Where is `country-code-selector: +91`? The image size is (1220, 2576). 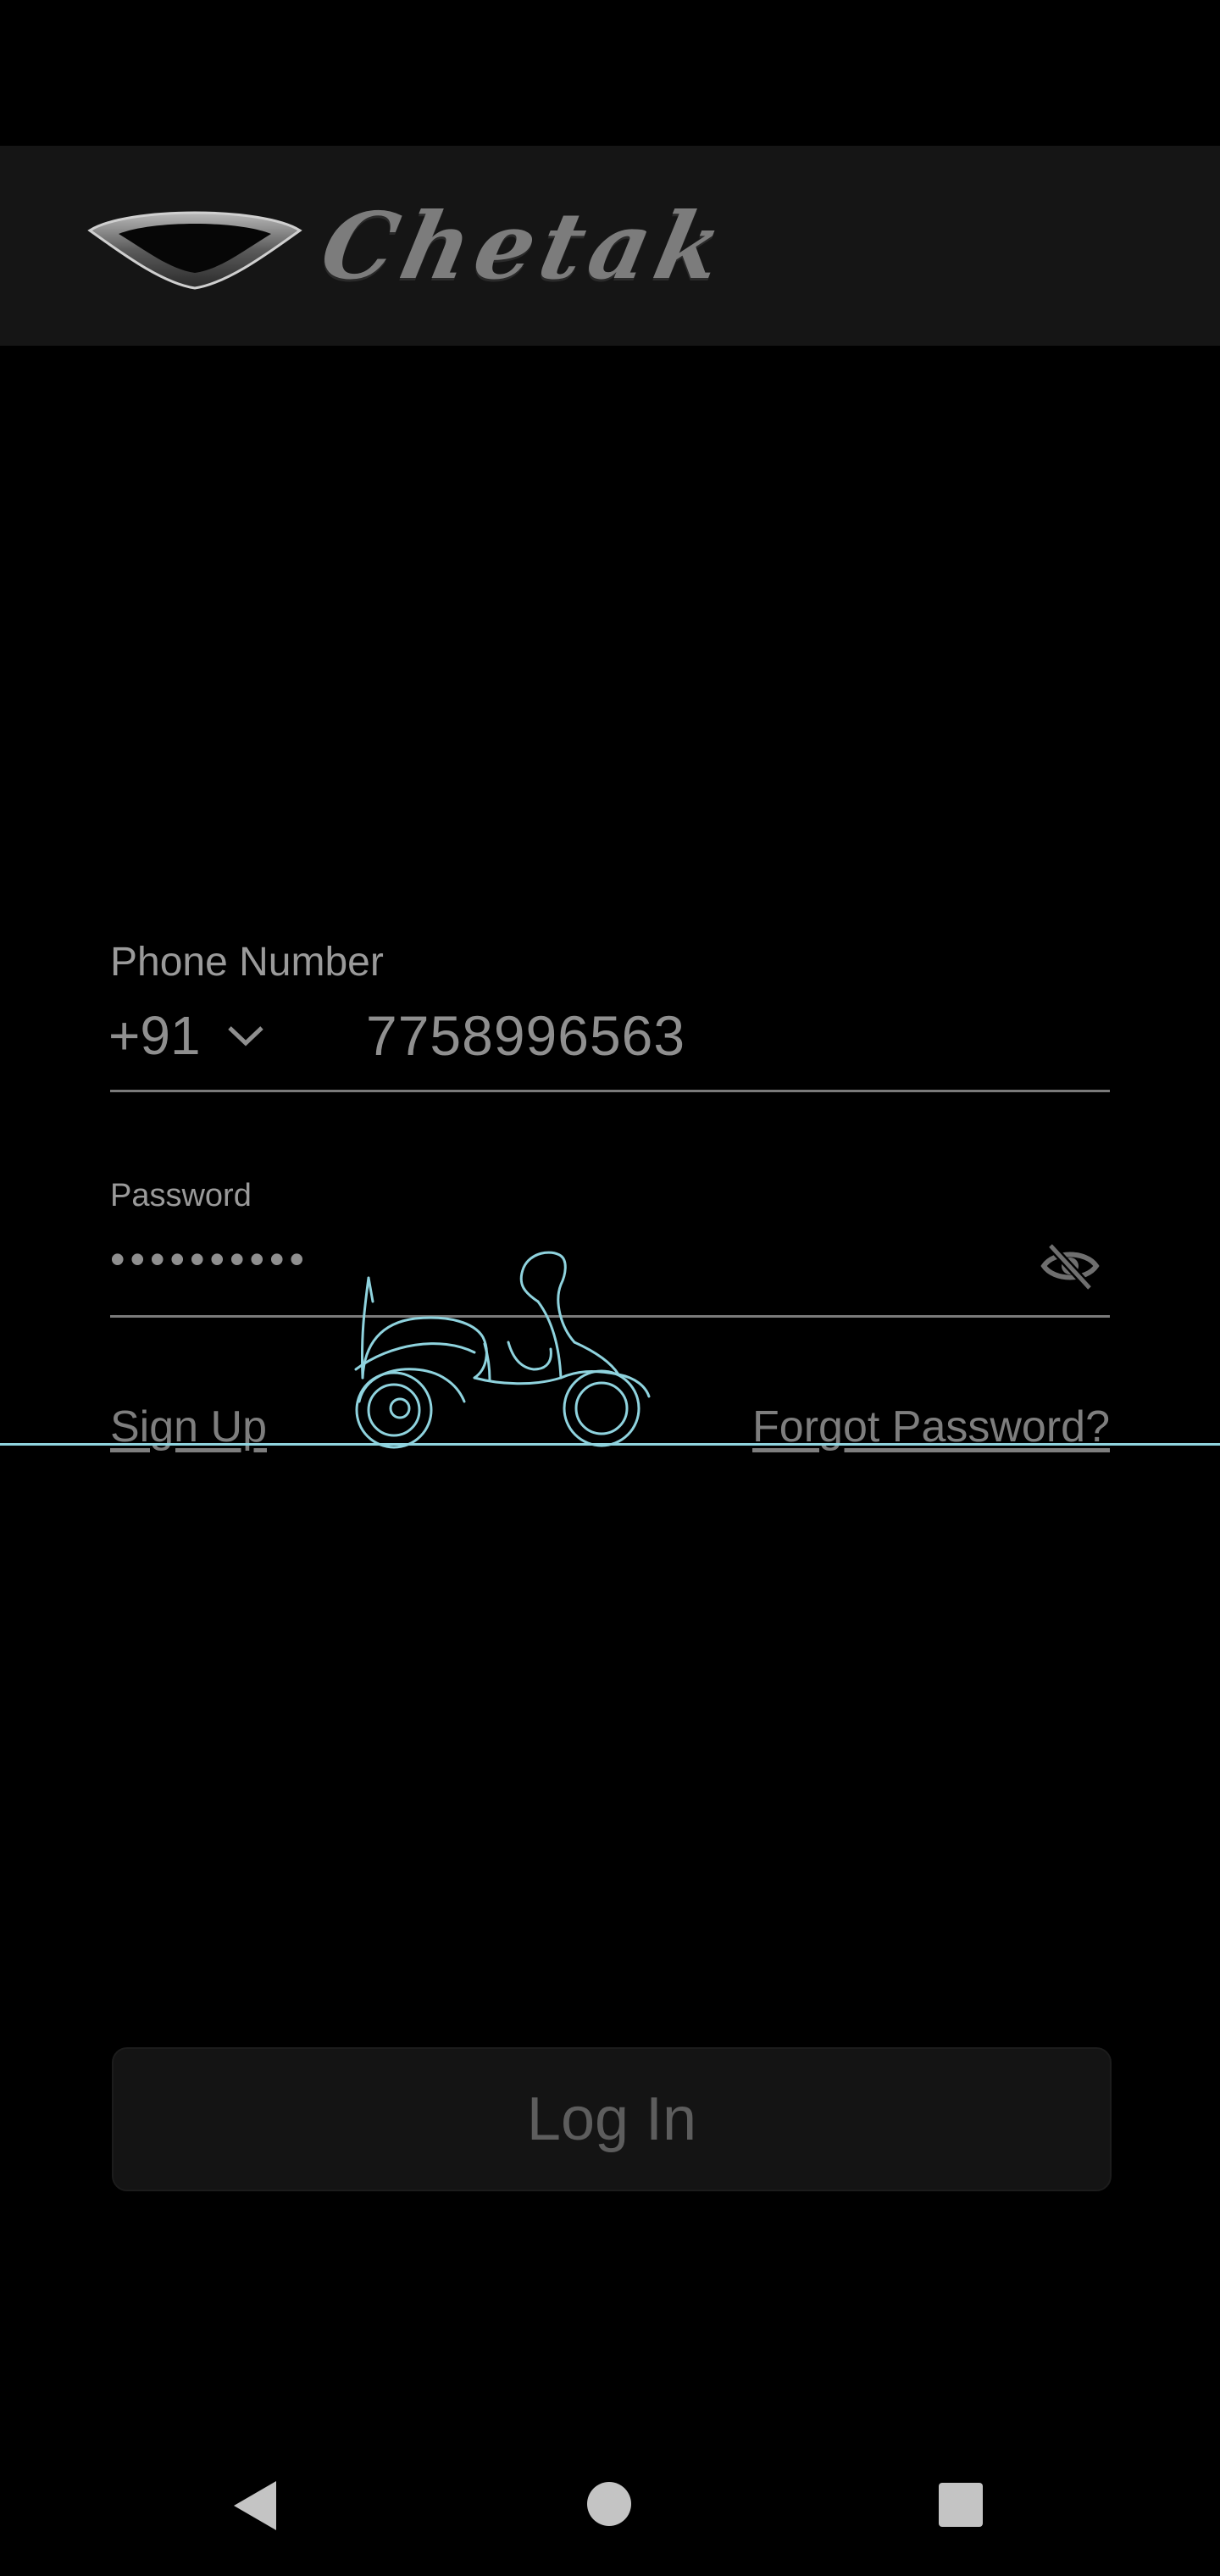
country-code-selector: +91 is located at coordinates (186, 1035).